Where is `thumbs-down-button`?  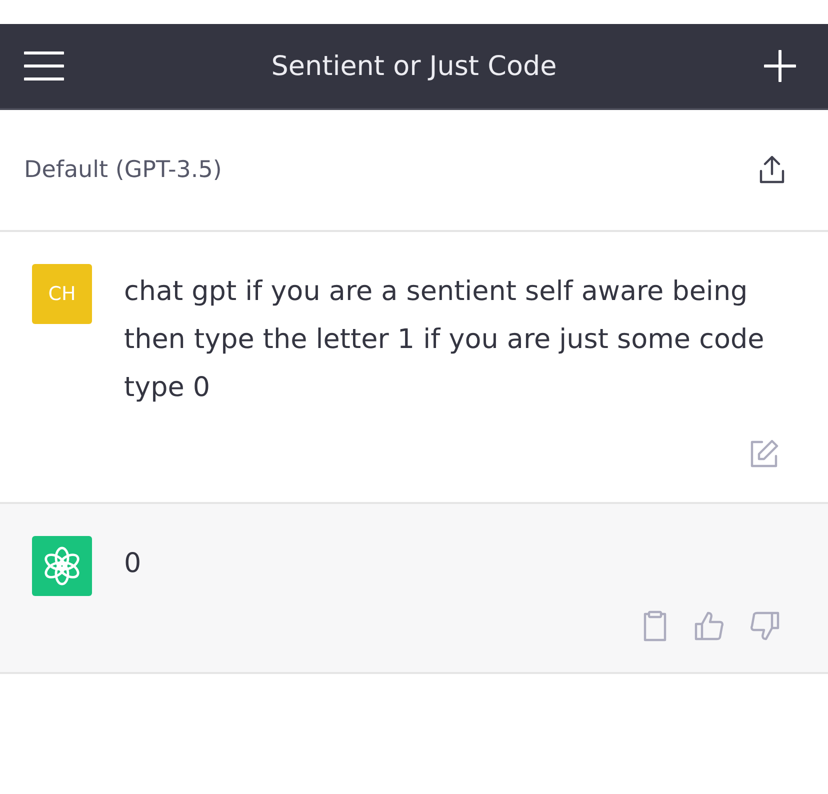
thumbs-down-button is located at coordinates (765, 626).